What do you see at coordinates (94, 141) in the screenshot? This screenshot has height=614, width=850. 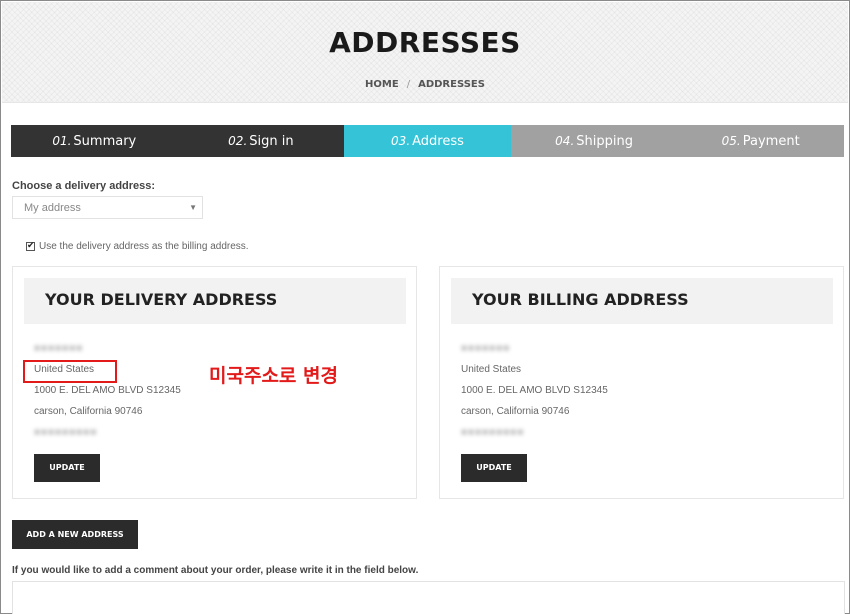 I see `step-summary: 01. Summary` at bounding box center [94, 141].